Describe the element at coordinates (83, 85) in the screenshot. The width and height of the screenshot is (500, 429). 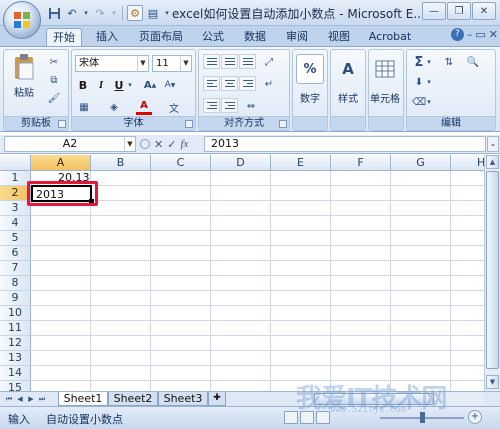
I see `bold-button: B` at that location.